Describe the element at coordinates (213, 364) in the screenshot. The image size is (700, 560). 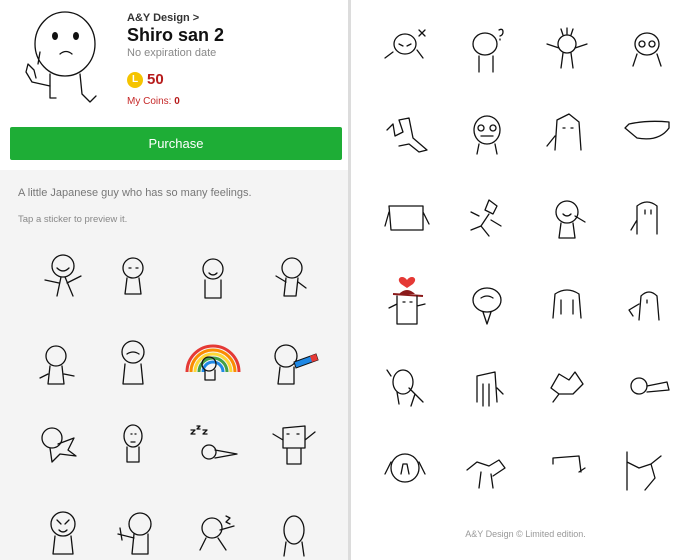
I see `rainbow-sticker` at that location.